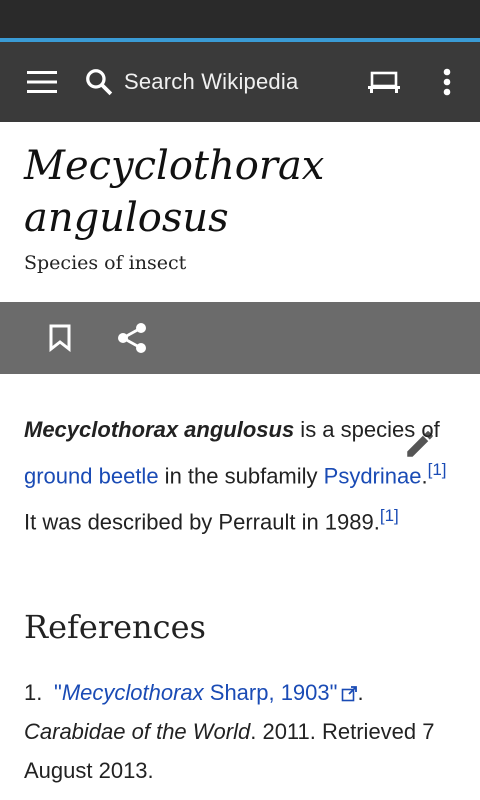  What do you see at coordinates (137, 731) in the screenshot?
I see `reference-work: Carabidae of the World` at bounding box center [137, 731].